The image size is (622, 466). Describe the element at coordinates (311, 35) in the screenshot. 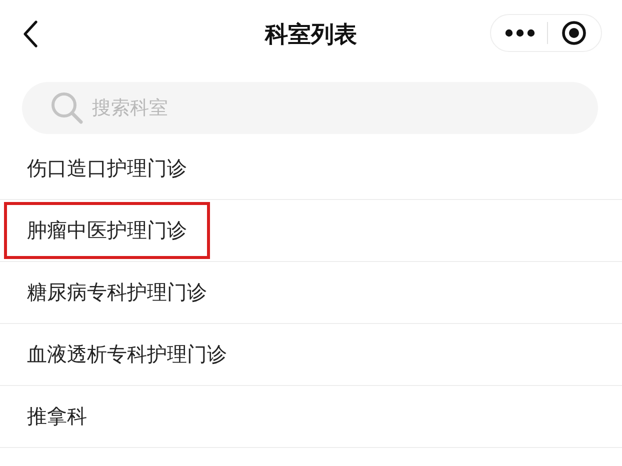

I see `page-title: 科室列表` at that location.